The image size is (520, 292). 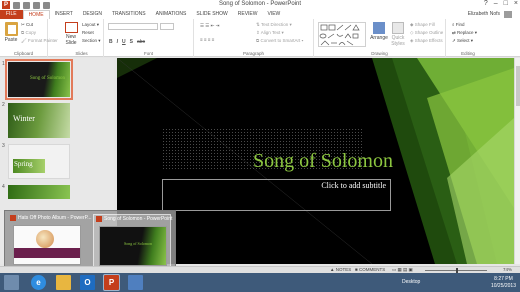 I want to click on reset-button: Reset, so click(x=88, y=32).